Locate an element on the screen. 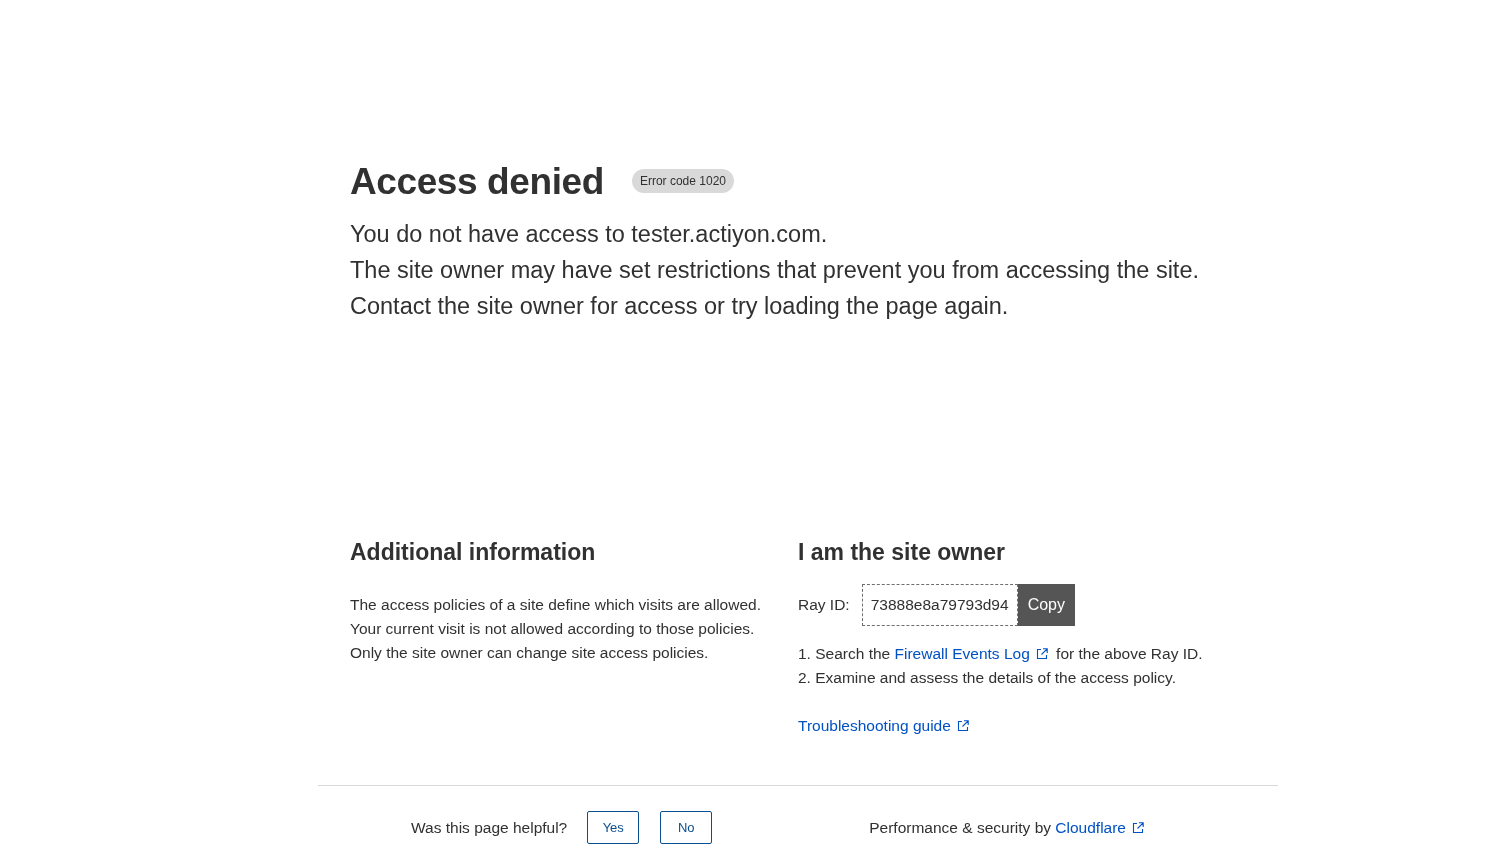  no-button: No is located at coordinates (686, 827).